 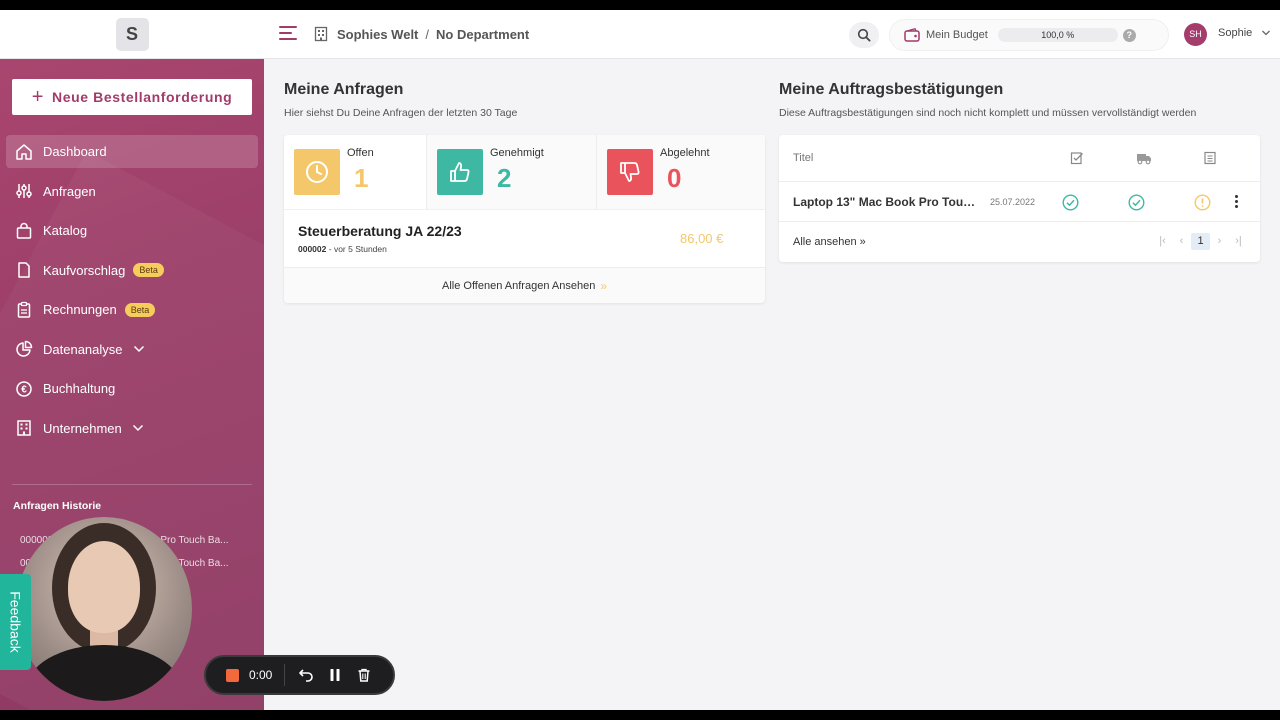 I want to click on budget-value: 100,0 %, so click(x=1058, y=35).